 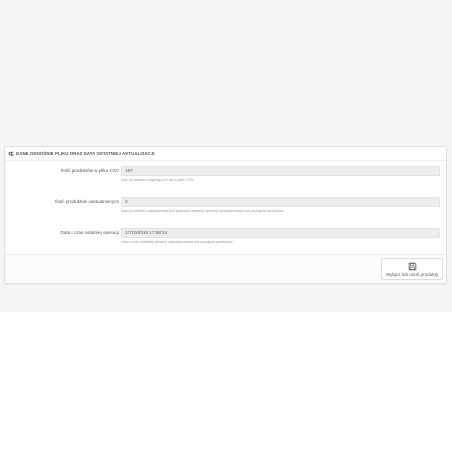 I want to click on panel-footer: Wyłącz lub usuń produkty, so click(x=225, y=268).